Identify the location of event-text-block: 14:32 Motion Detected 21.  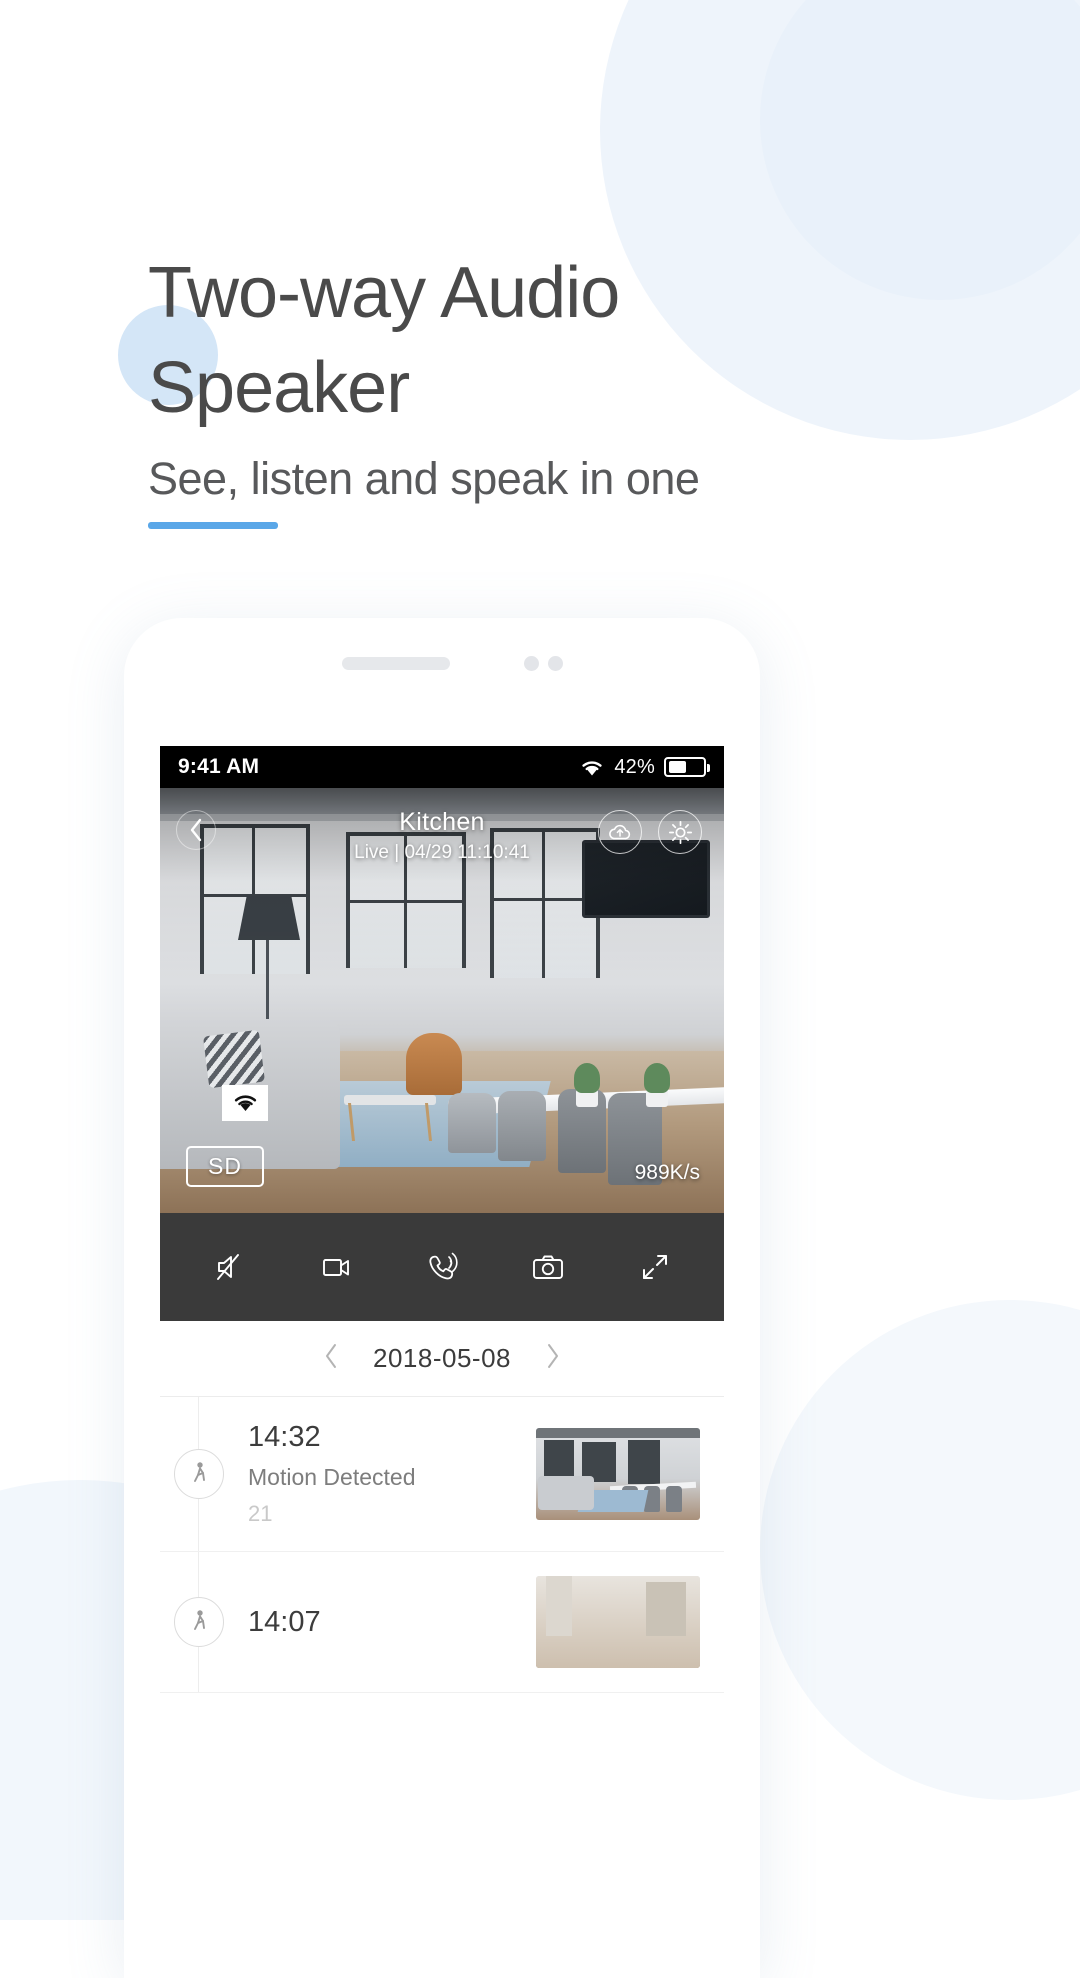
(380, 1474).